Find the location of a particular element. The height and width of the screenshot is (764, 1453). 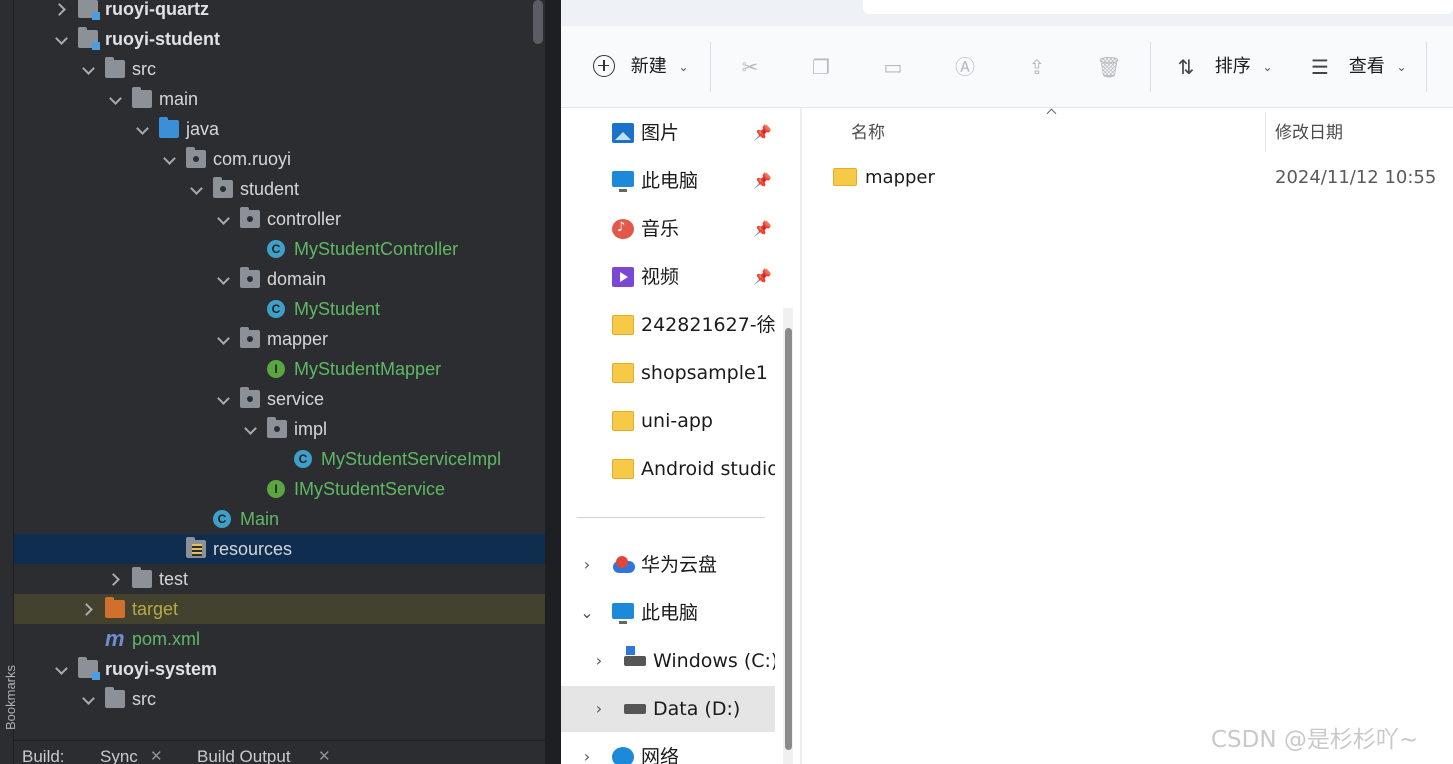

project-tree-row: I MyStudentMapper is located at coordinates (279, 369).